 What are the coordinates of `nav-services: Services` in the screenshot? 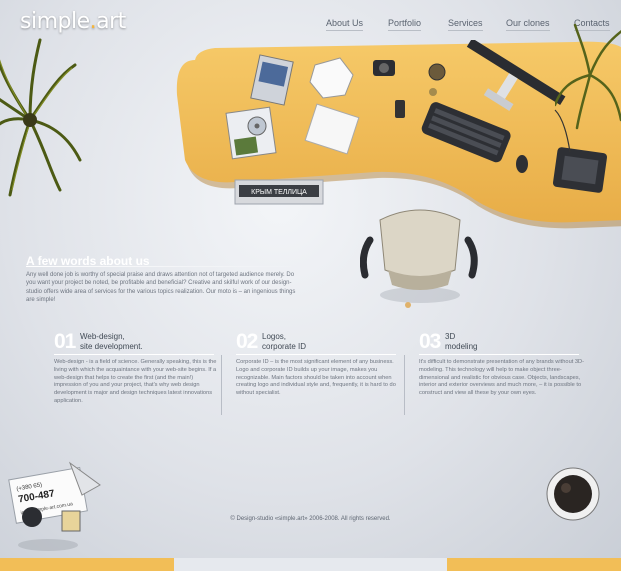 It's located at (465, 24).